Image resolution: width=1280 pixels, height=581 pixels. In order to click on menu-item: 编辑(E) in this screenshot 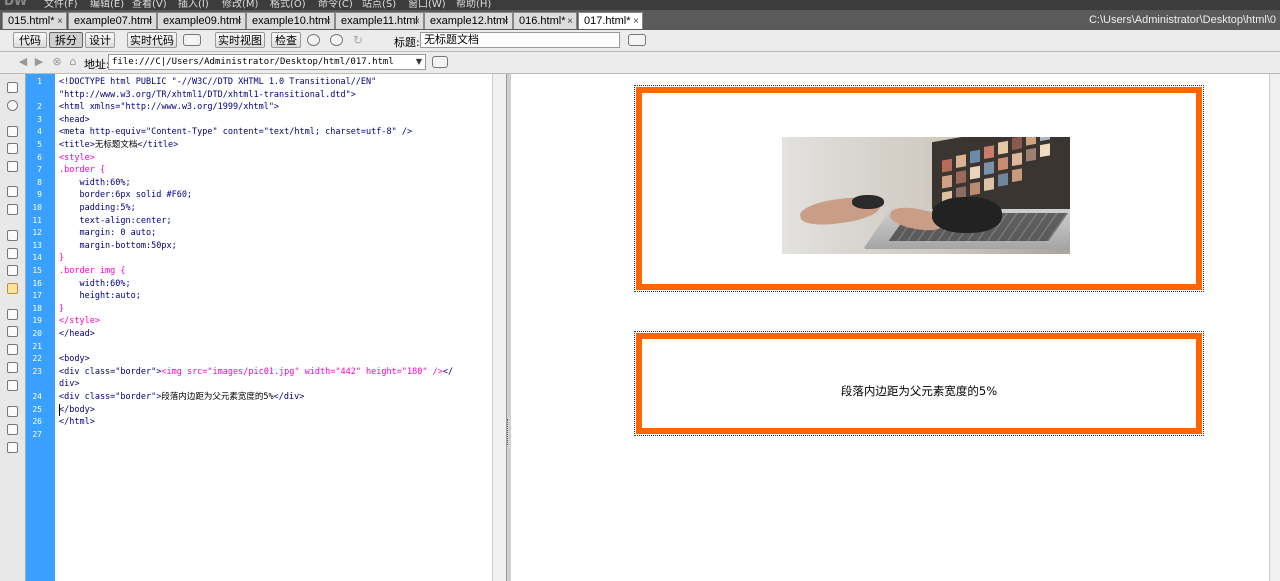, I will do `click(107, 5)`.